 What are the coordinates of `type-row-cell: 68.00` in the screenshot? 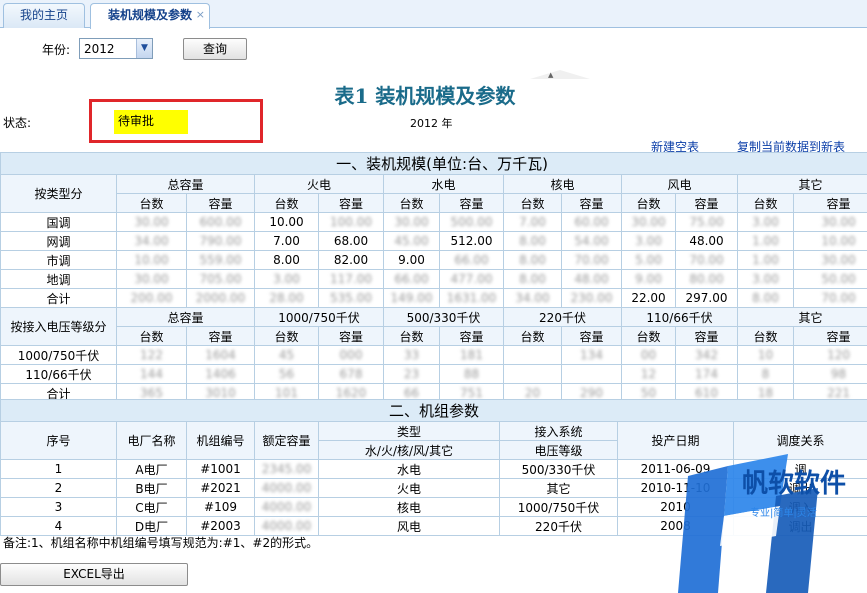 It's located at (351, 241).